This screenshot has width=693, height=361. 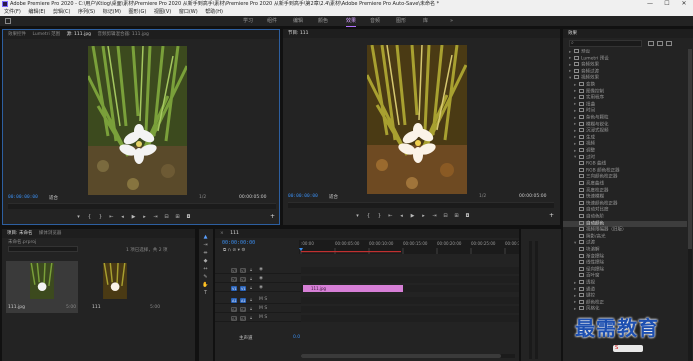 I want to click on effects-item: 亮度校正器, so click(x=625, y=191).